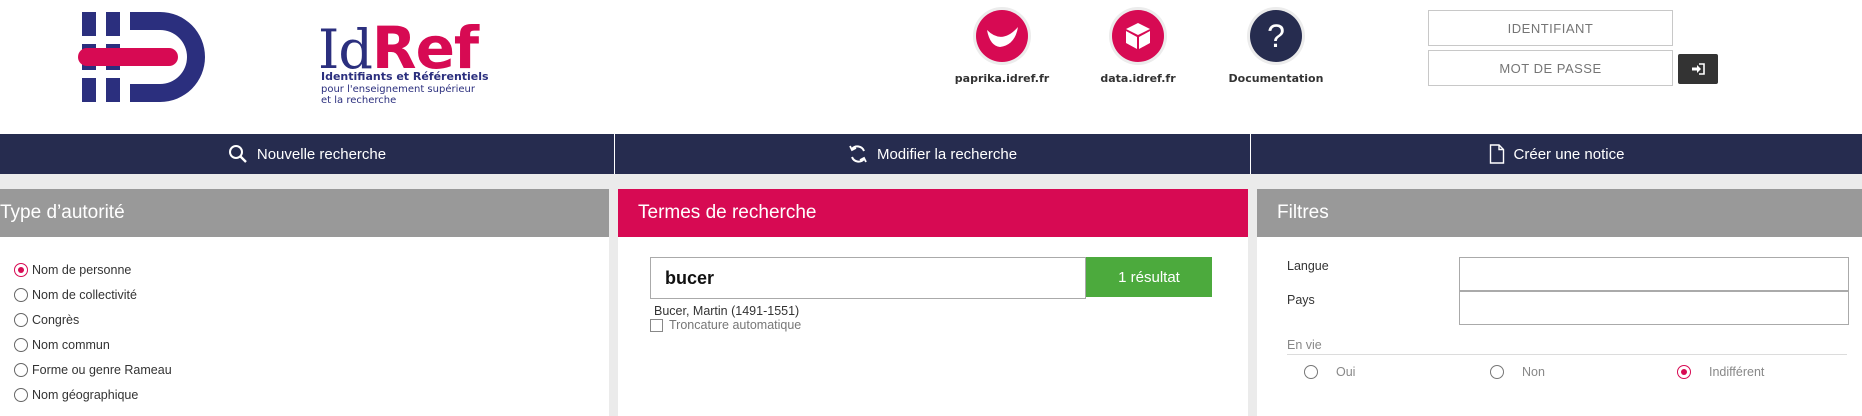 The width and height of the screenshot is (1862, 416). What do you see at coordinates (735, 325) in the screenshot?
I see `truncation-label: Troncature automatique` at bounding box center [735, 325].